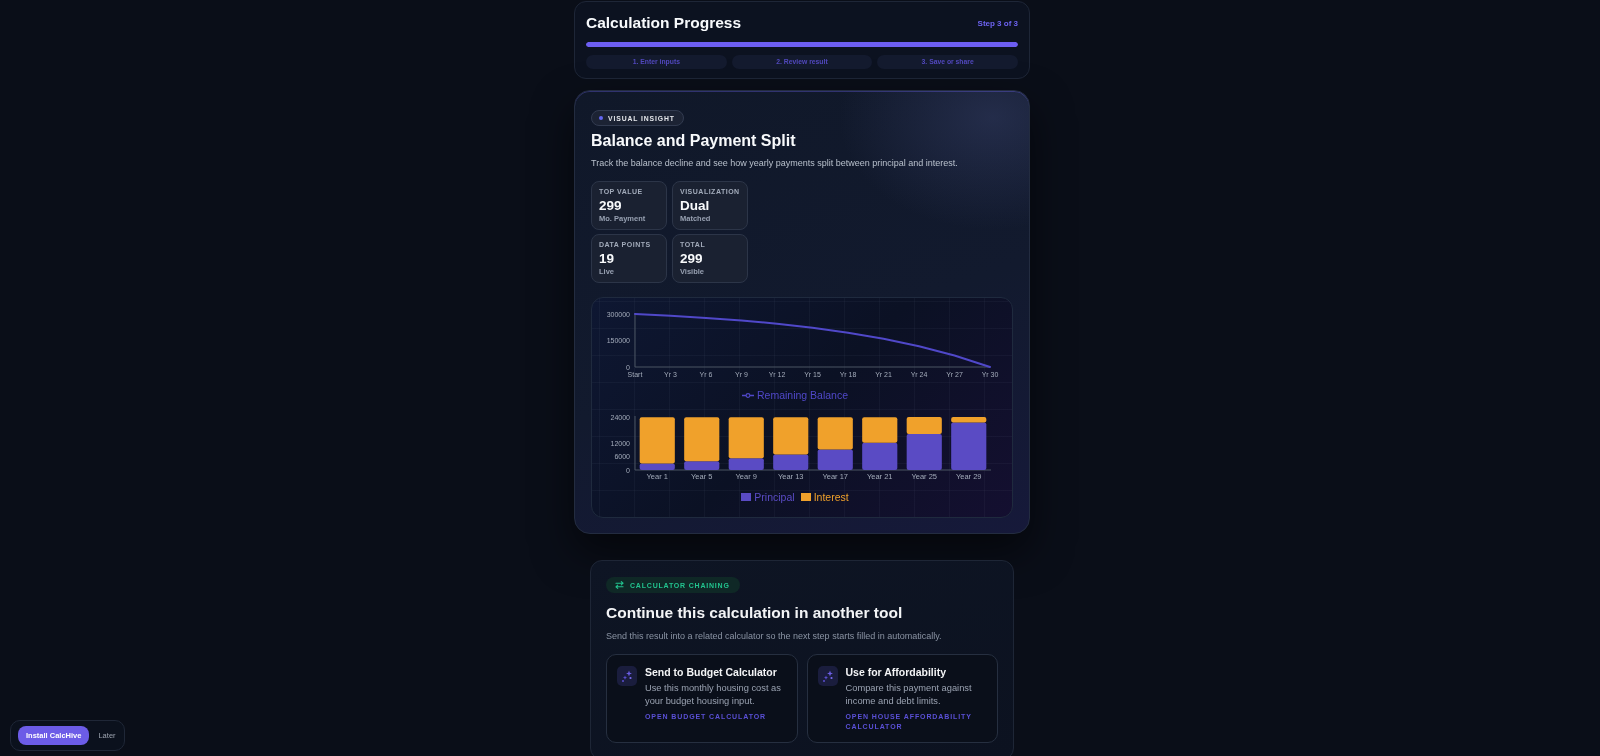  What do you see at coordinates (774, 636) in the screenshot?
I see `section-description: Send this result into a related calculator so the next step starts filled in automatically.` at bounding box center [774, 636].